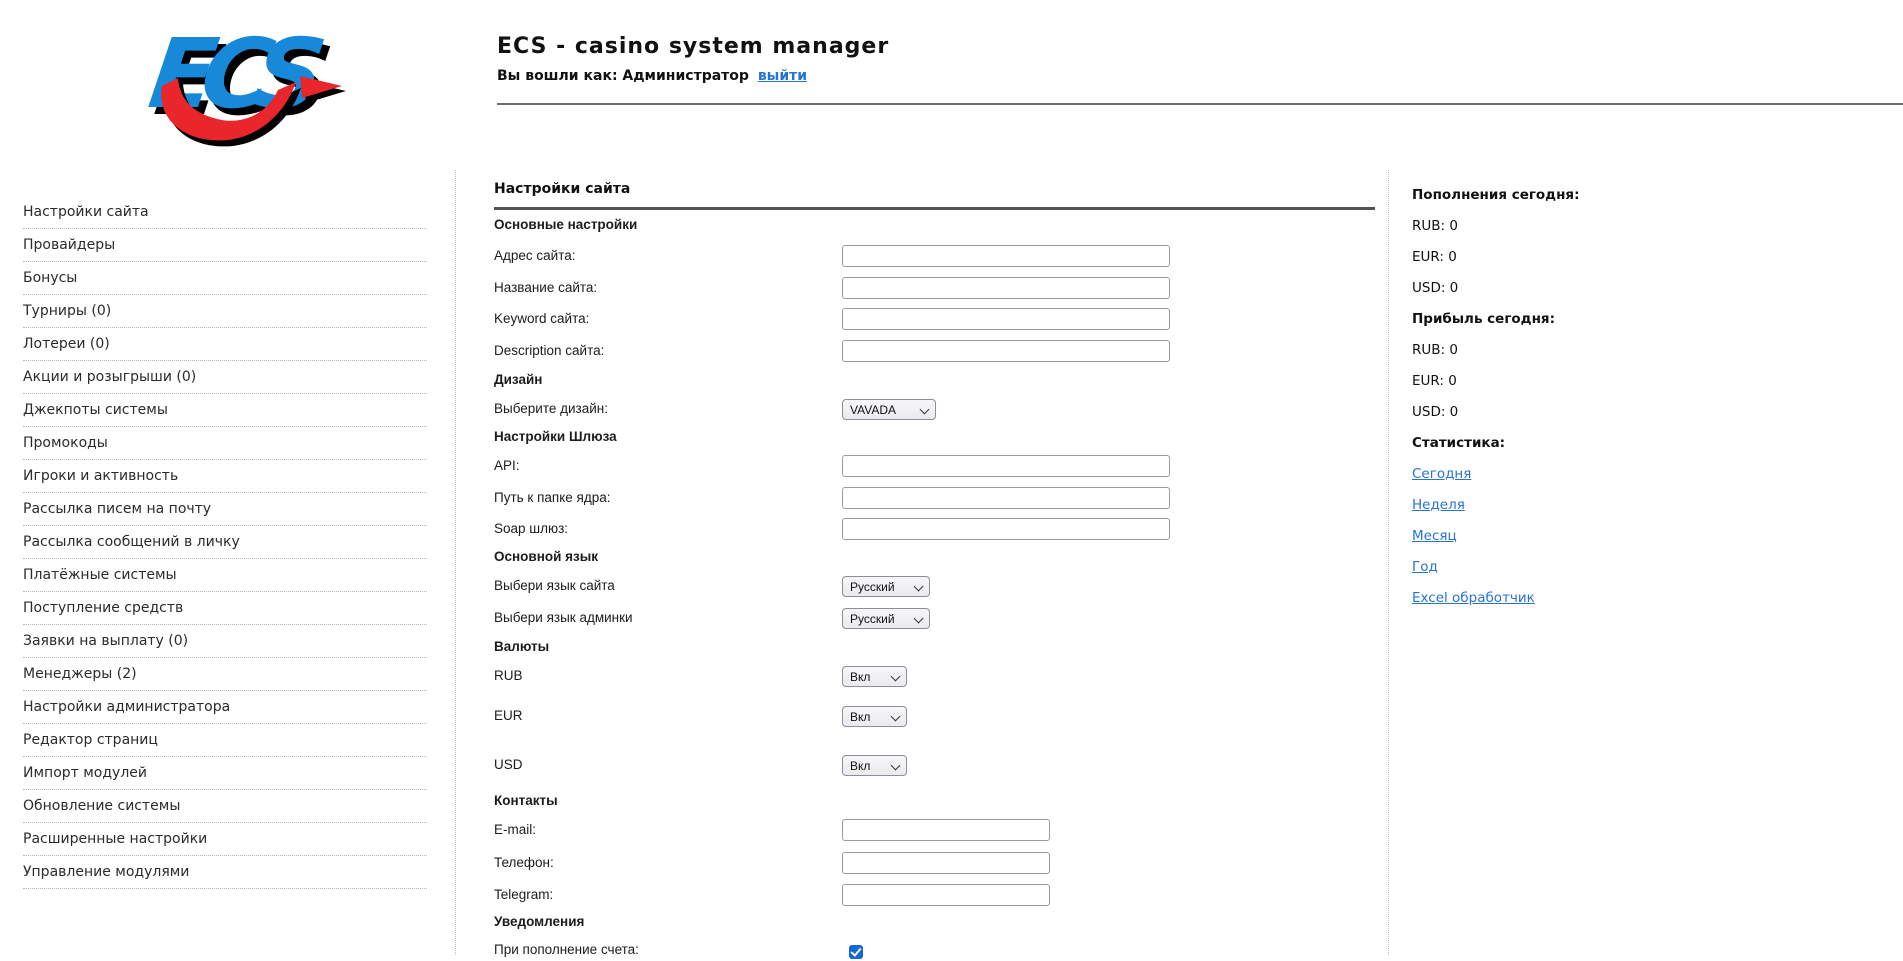  What do you see at coordinates (1200, 104) in the screenshot?
I see `header-divider` at bounding box center [1200, 104].